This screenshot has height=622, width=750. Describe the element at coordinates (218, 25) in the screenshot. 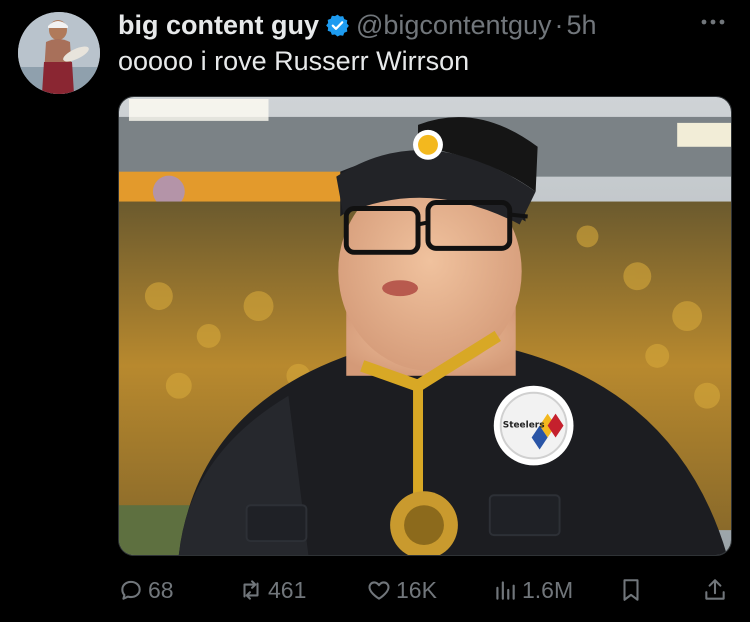

I see `display-name: big content guy` at that location.